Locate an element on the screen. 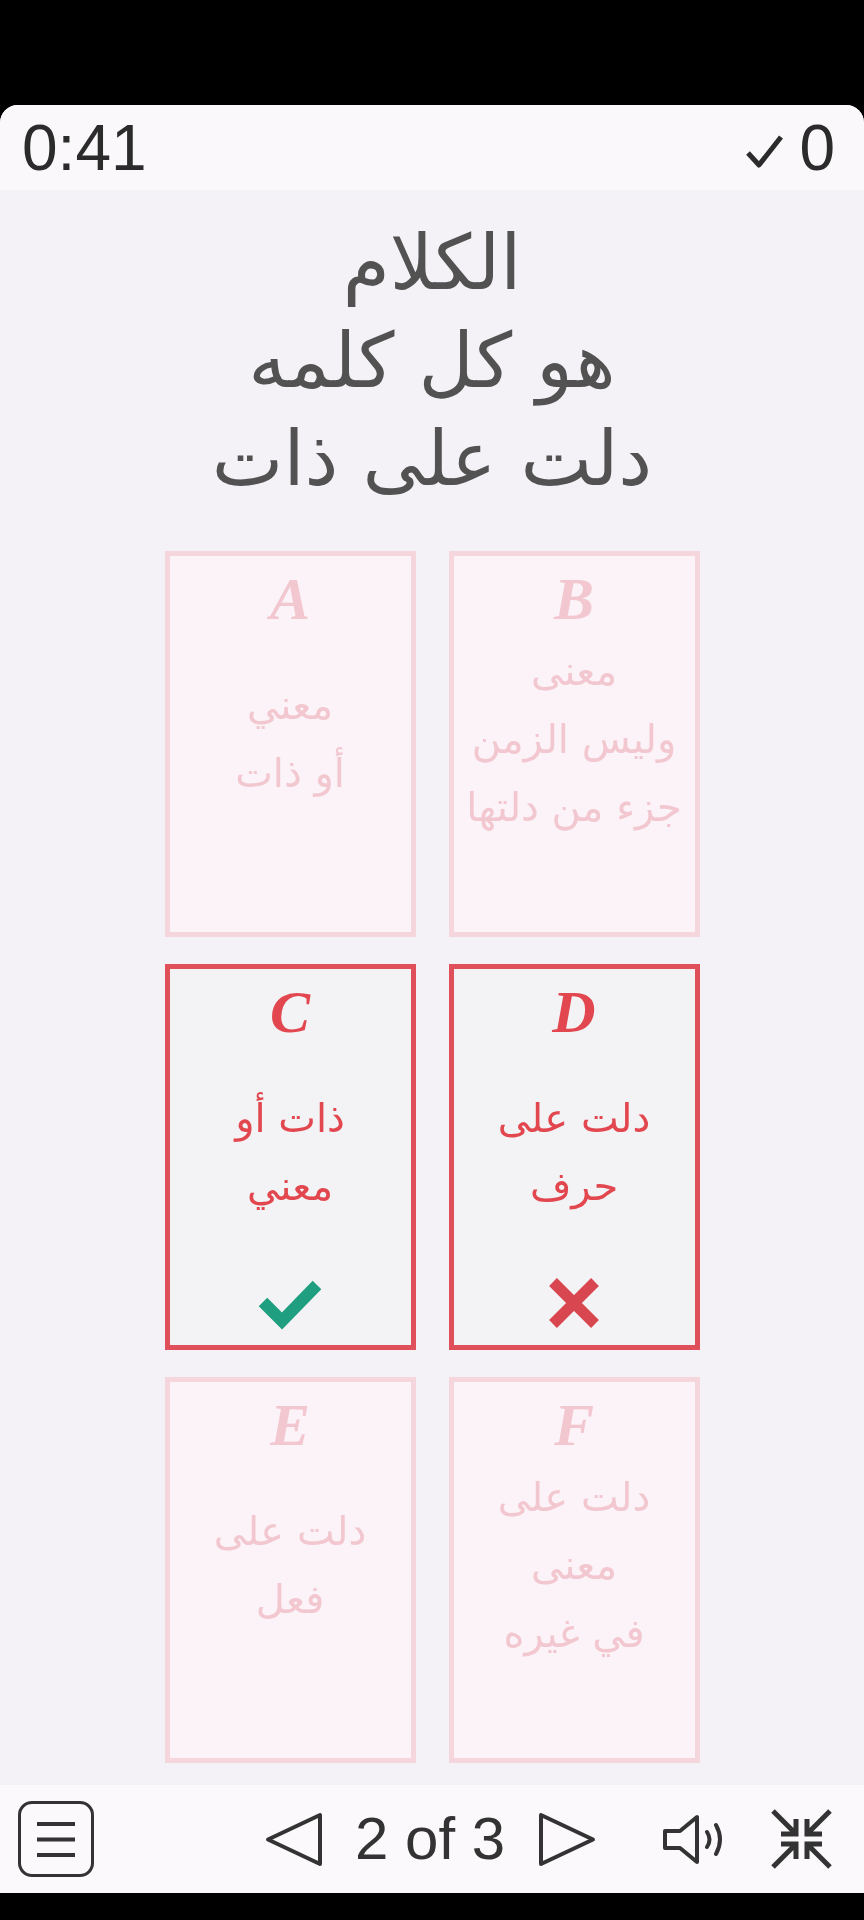 The width and height of the screenshot is (864, 1920). menu-icon is located at coordinates (56, 1839).